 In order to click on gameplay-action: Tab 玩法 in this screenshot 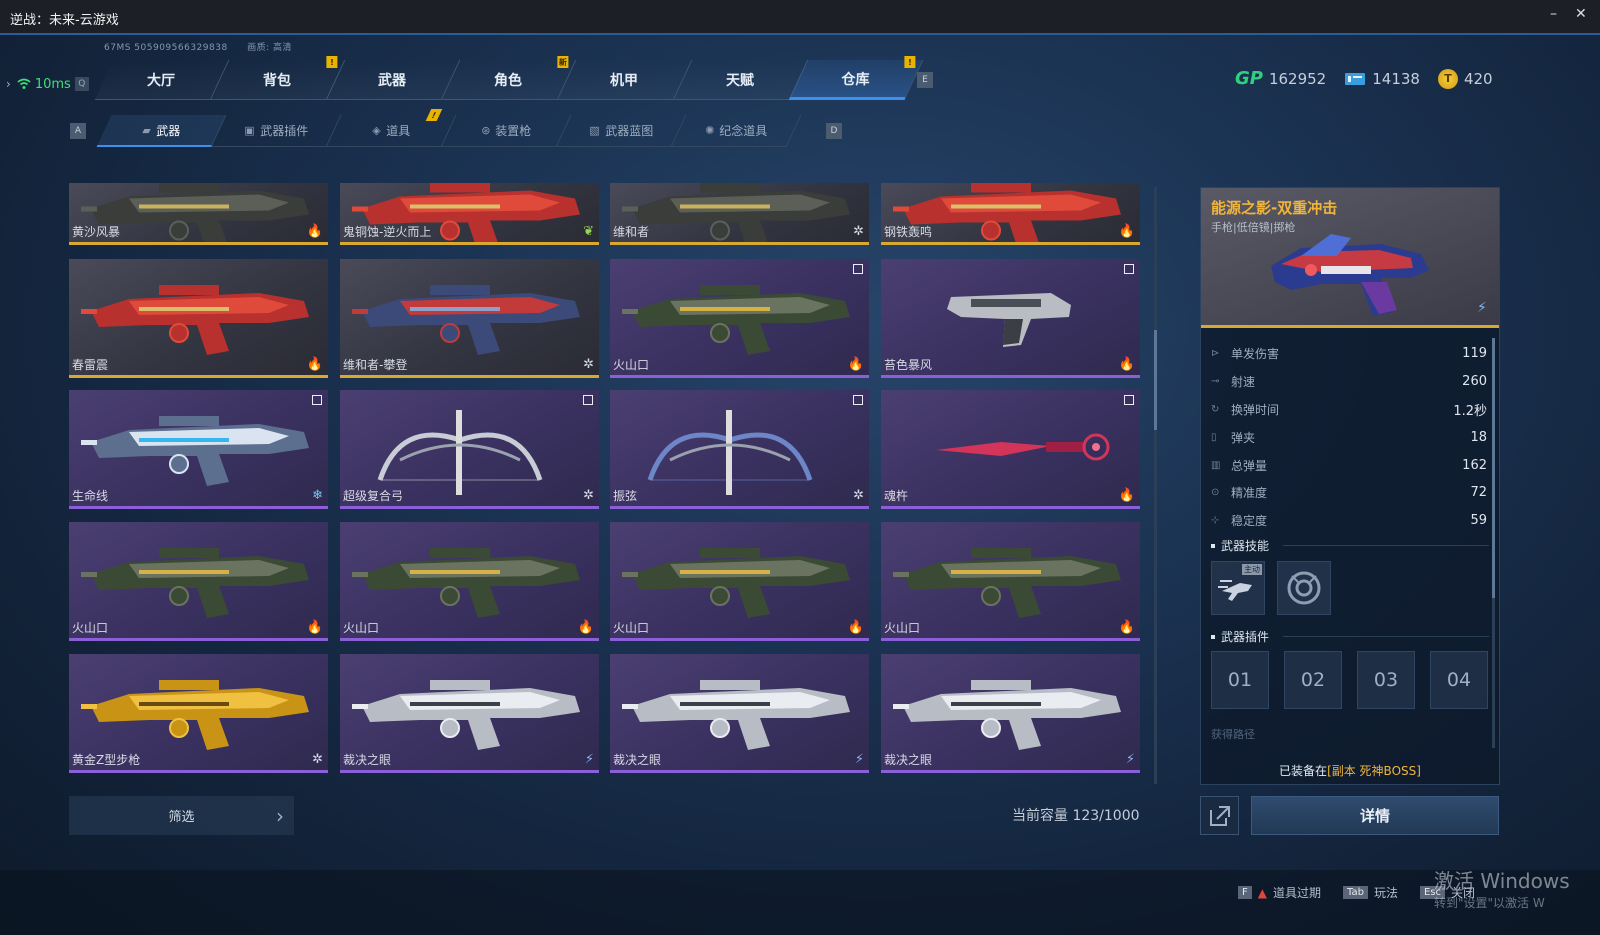, I will do `click(1370, 892)`.